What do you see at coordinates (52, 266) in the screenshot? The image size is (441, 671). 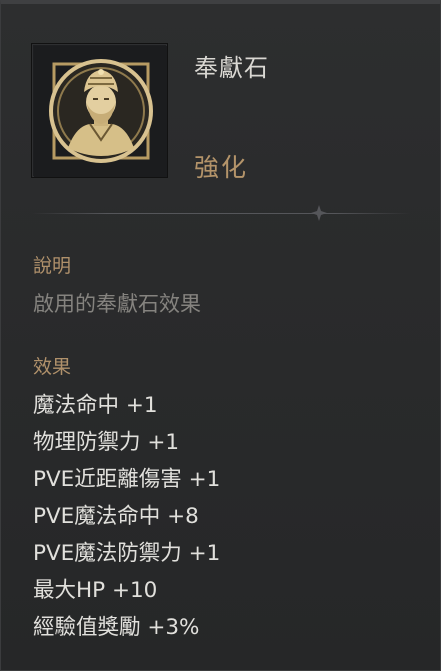 I see `description-heading: 說明` at bounding box center [52, 266].